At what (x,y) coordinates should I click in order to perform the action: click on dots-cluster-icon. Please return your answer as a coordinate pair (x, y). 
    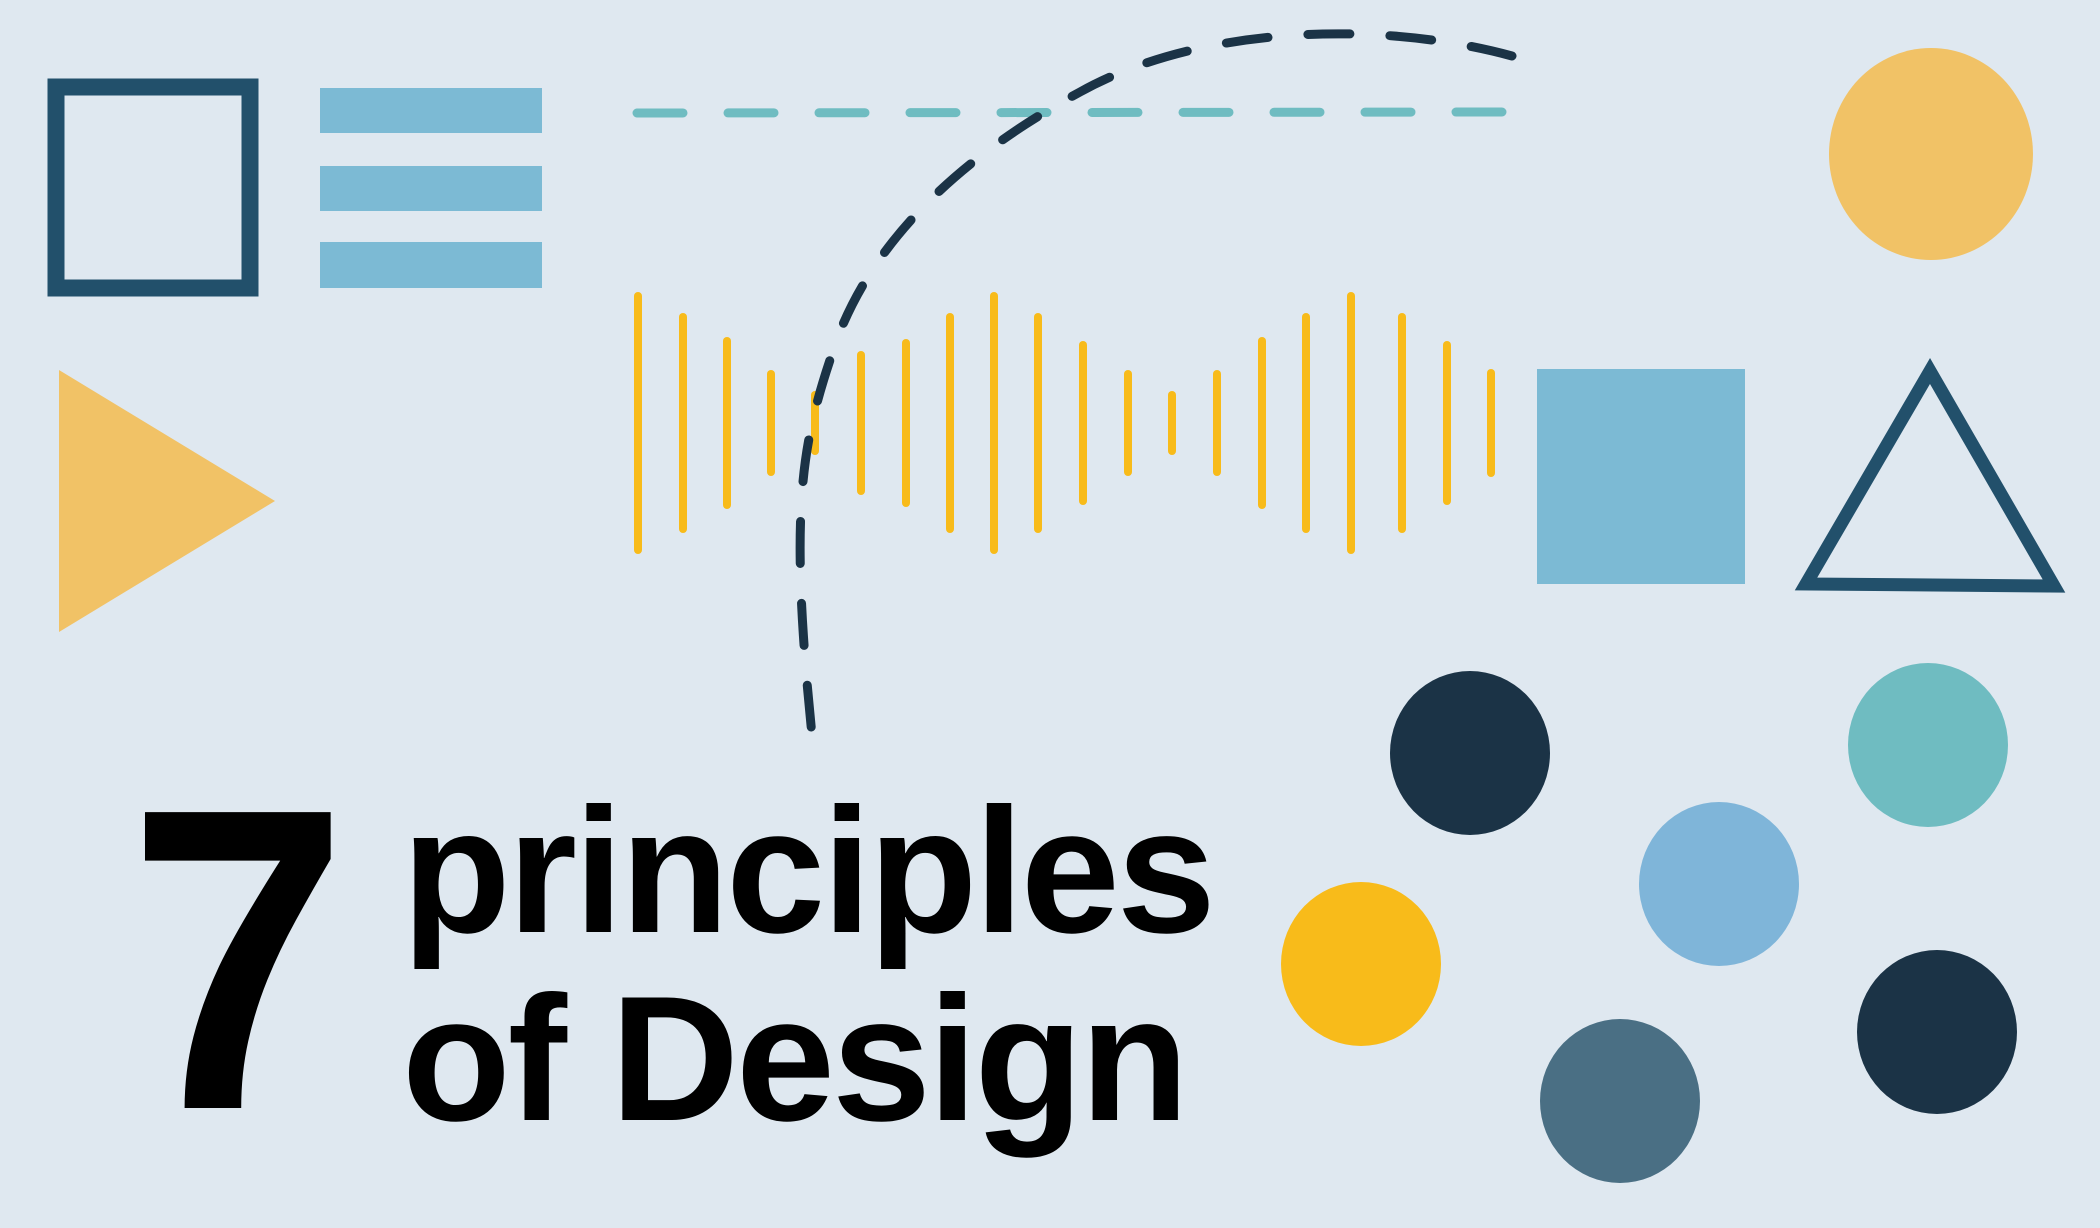
    Looking at the image, I should click on (1649, 923).